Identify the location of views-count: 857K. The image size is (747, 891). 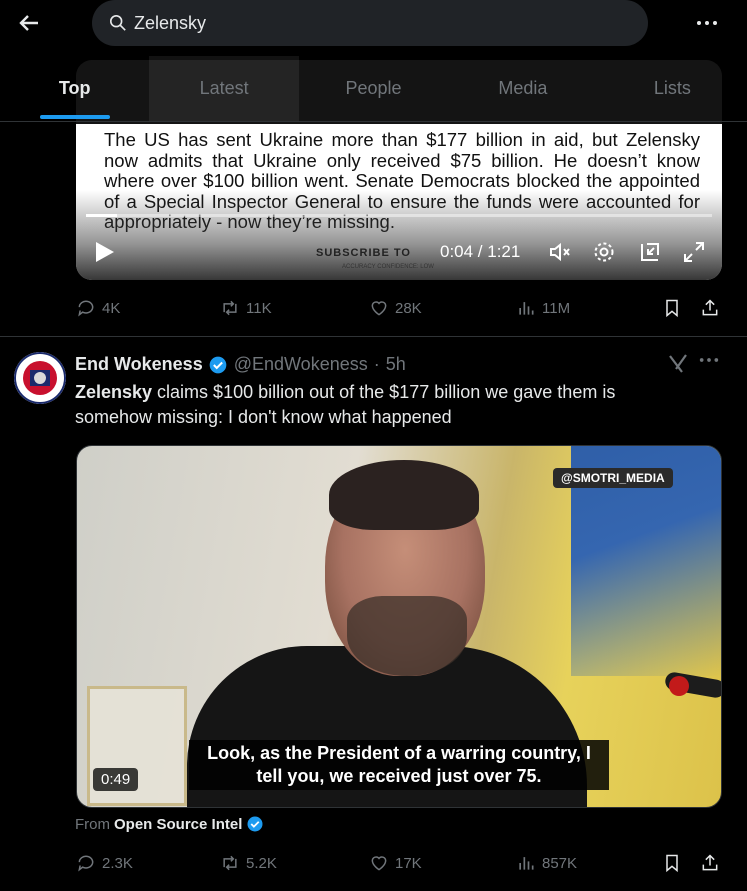
(560, 863).